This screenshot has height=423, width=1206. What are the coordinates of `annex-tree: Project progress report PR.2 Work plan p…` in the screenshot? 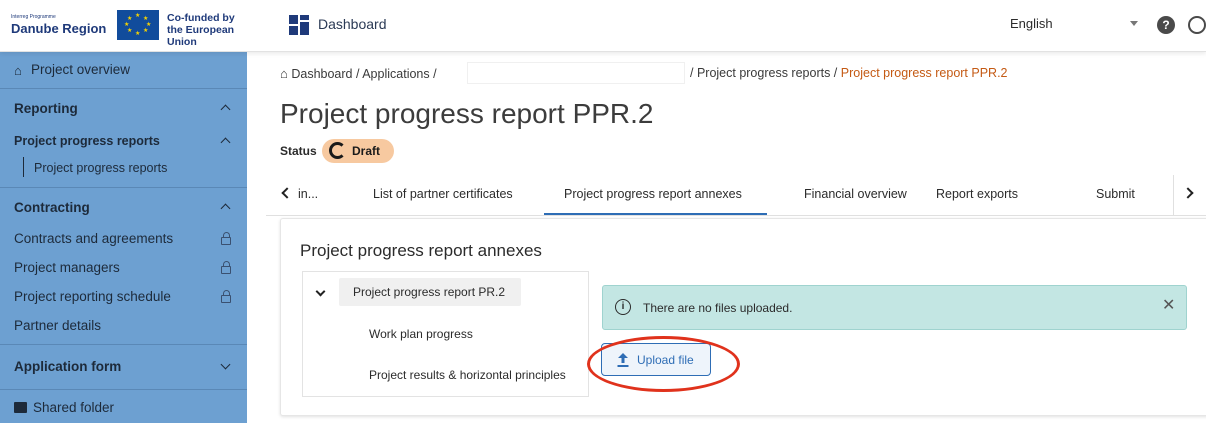 It's located at (445, 334).